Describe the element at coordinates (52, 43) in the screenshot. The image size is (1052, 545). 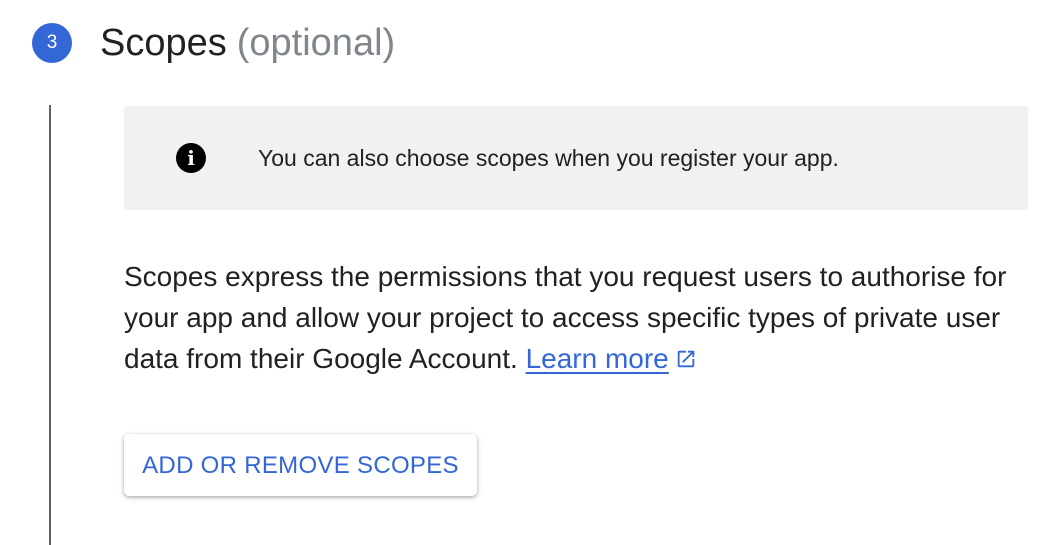
I see `step-number-badge: 3` at that location.